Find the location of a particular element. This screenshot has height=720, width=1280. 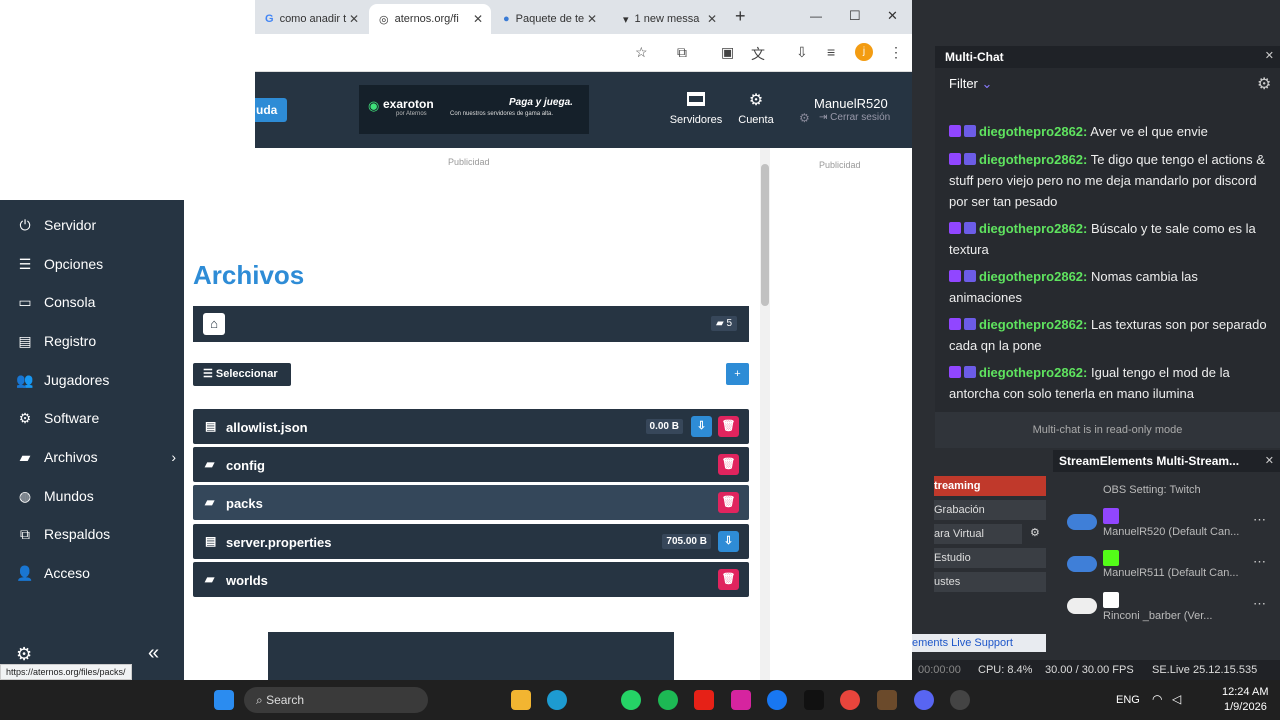

select-button: ☰ Seleccionar is located at coordinates (242, 374).